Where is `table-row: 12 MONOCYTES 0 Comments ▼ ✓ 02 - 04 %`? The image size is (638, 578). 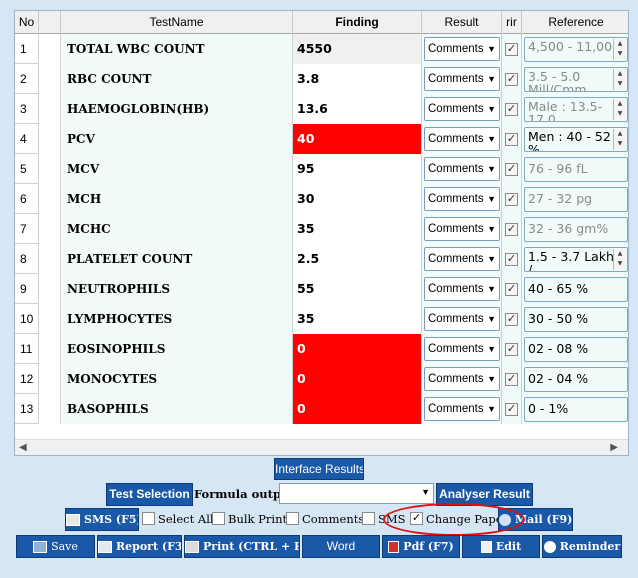
table-row: 12 MONOCYTES 0 Comments ▼ ✓ 02 - 04 % is located at coordinates (321, 379).